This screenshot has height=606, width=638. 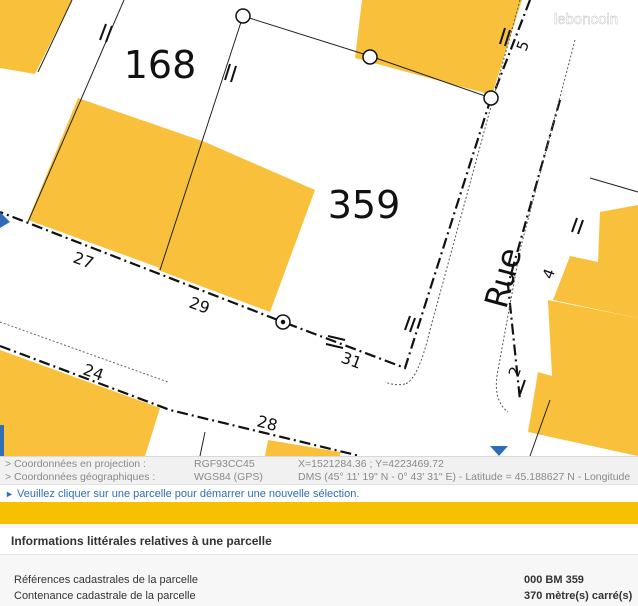 I want to click on house-number: 2, so click(x=515, y=371).